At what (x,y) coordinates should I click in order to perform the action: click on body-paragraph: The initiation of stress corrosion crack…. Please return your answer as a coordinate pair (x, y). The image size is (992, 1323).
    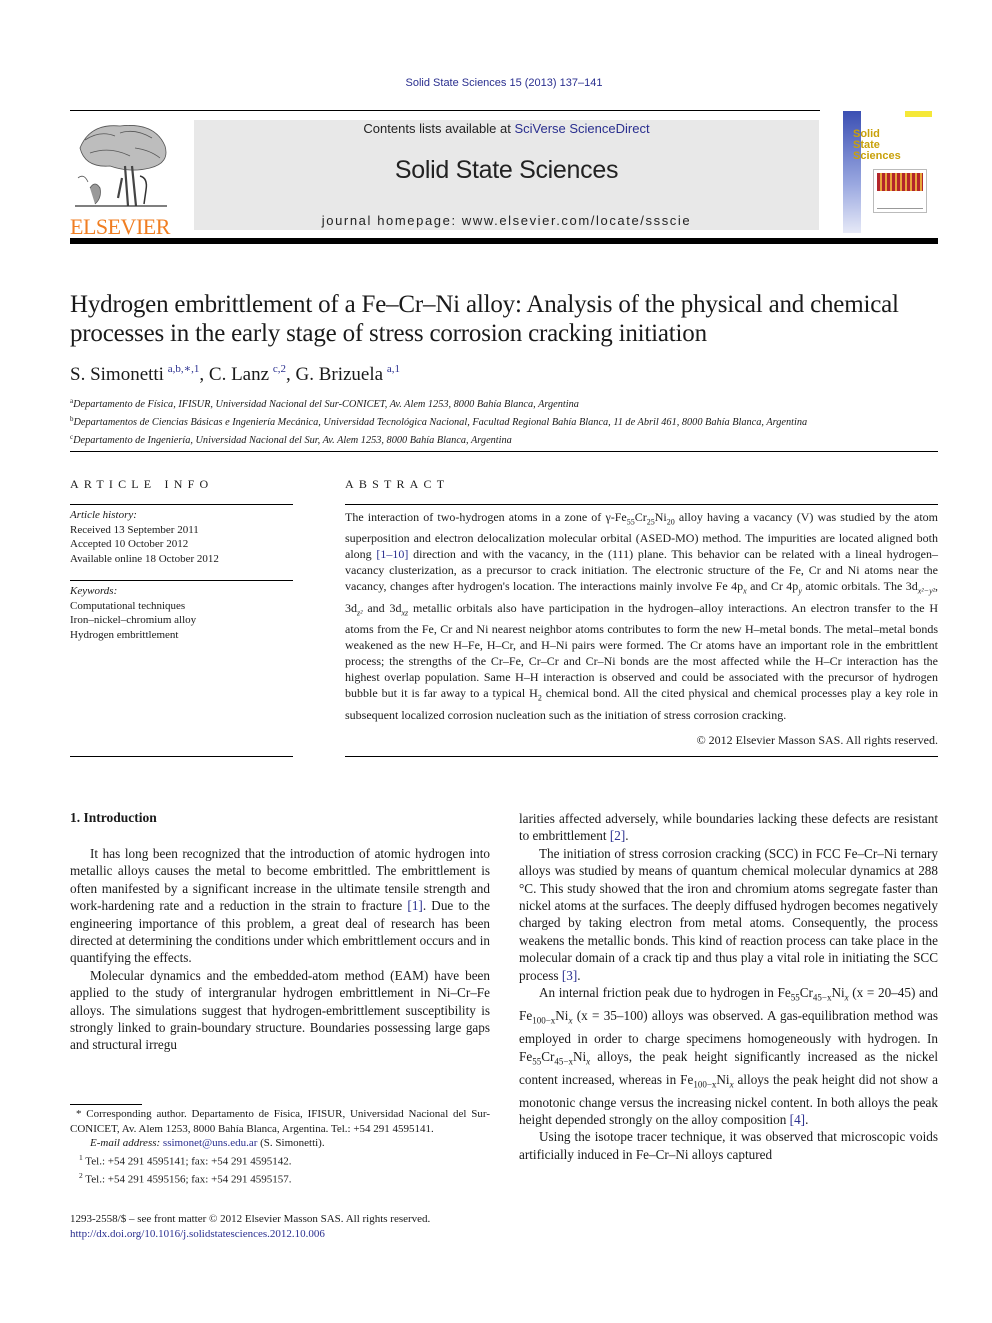
    Looking at the image, I should click on (728, 914).